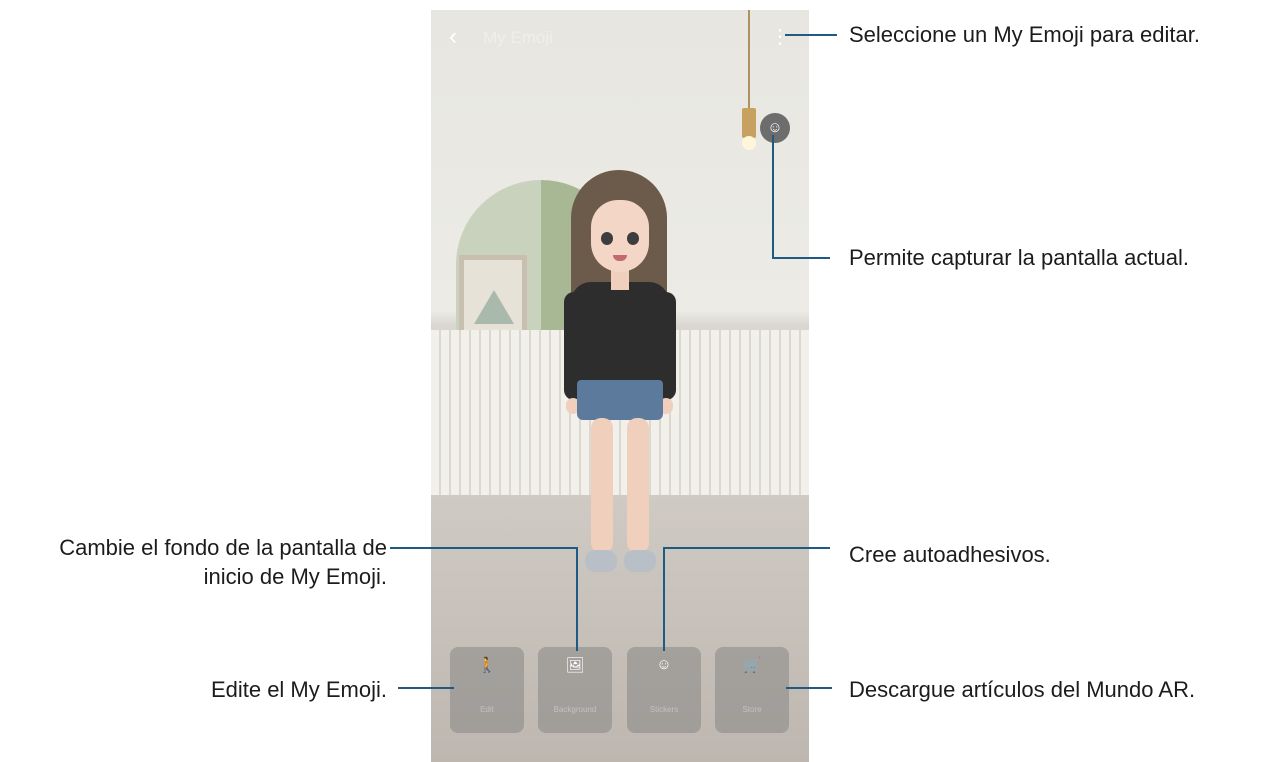 This screenshot has width=1264, height=762. What do you see at coordinates (577, 599) in the screenshot?
I see `callout-line-background-vertical` at bounding box center [577, 599].